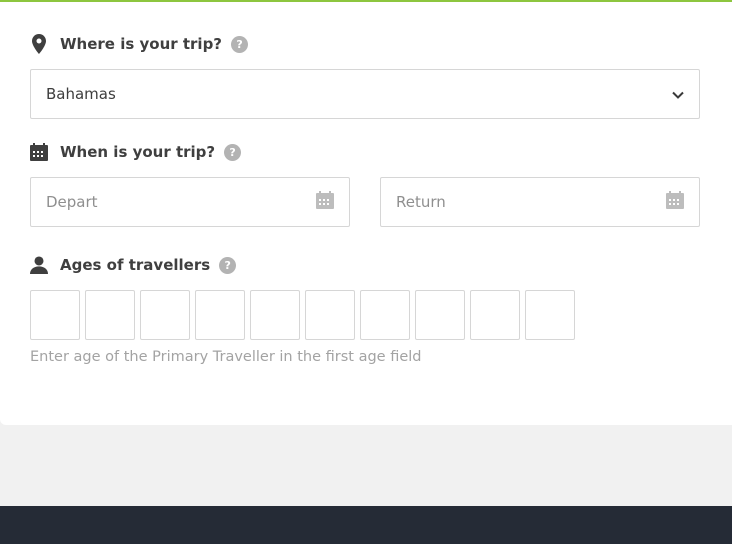 This screenshot has height=544, width=732. I want to click on person-icon, so click(39, 265).